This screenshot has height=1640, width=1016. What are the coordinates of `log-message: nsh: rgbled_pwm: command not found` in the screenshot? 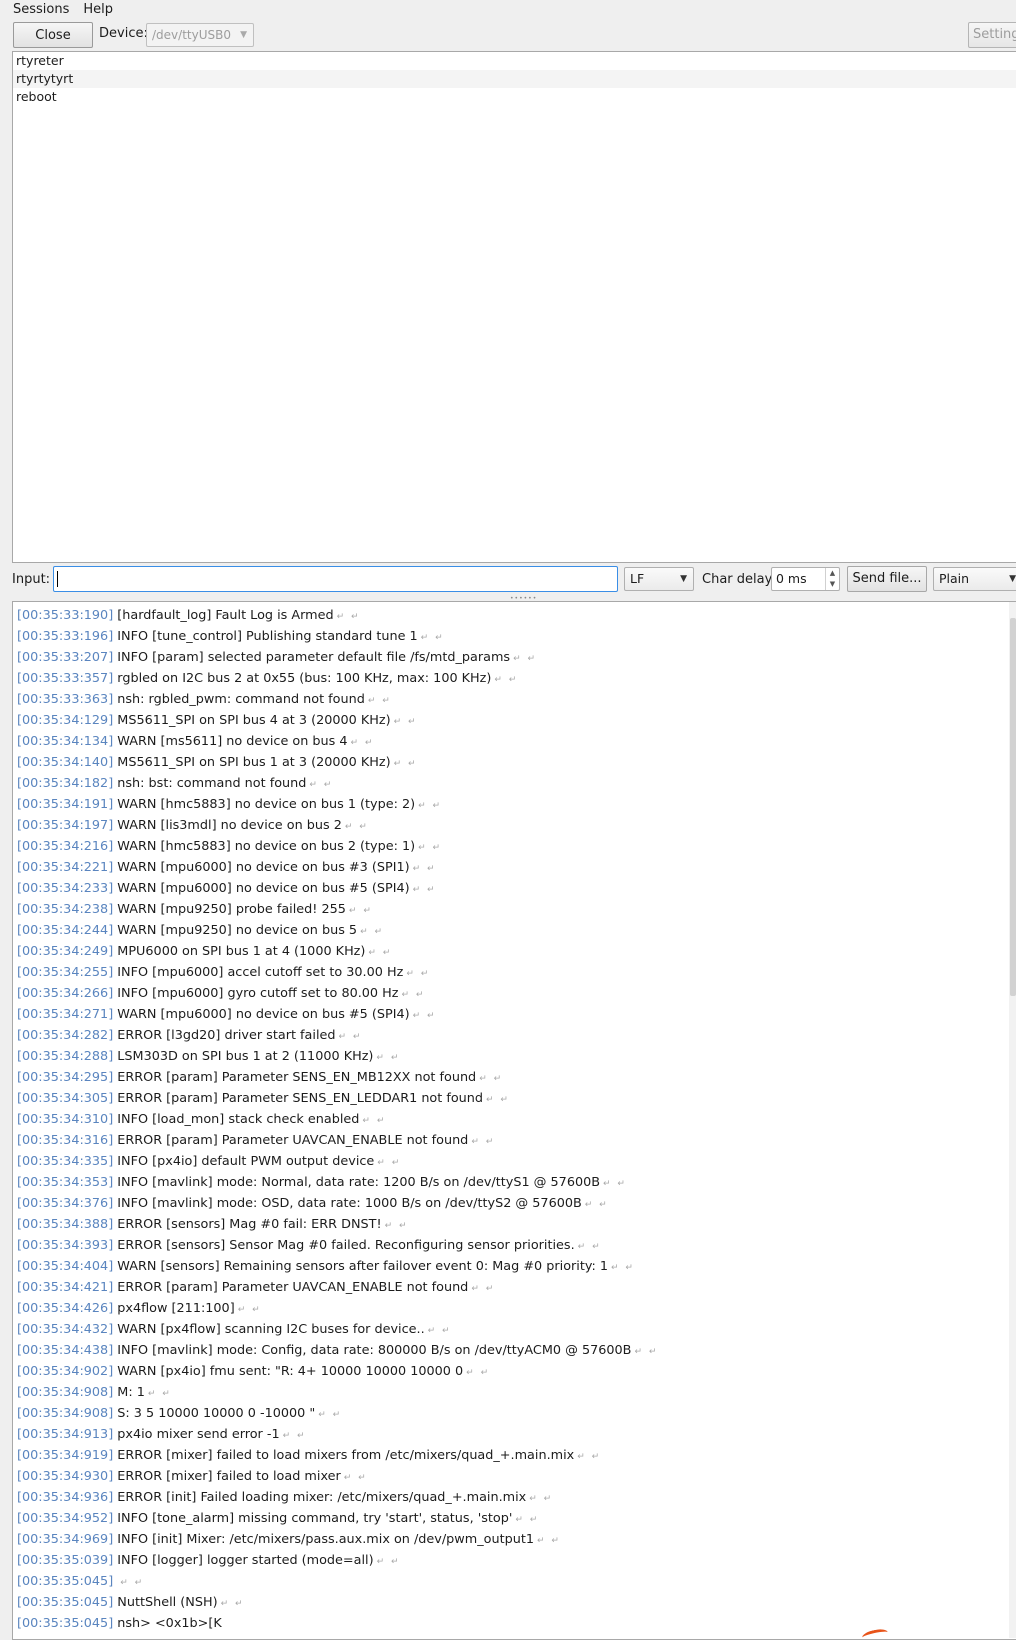 It's located at (241, 699).